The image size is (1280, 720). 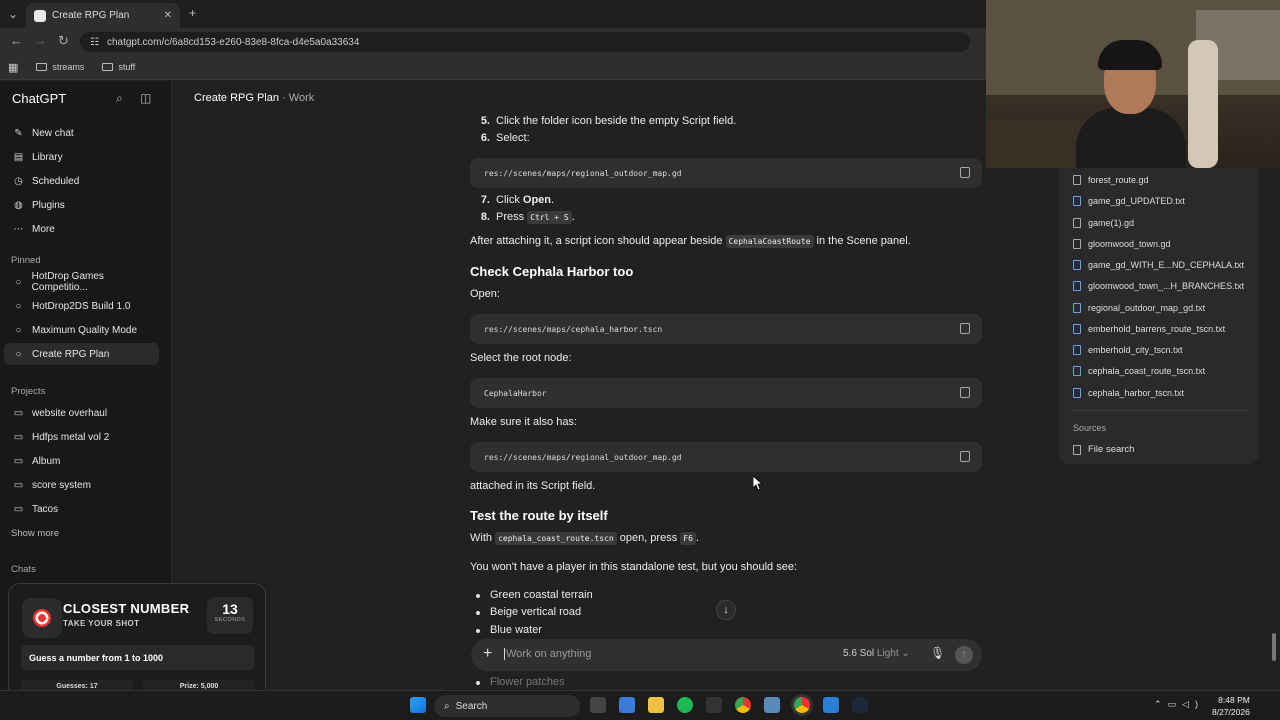 What do you see at coordinates (418, 705) in the screenshot?
I see `windows-start-icon` at bounding box center [418, 705].